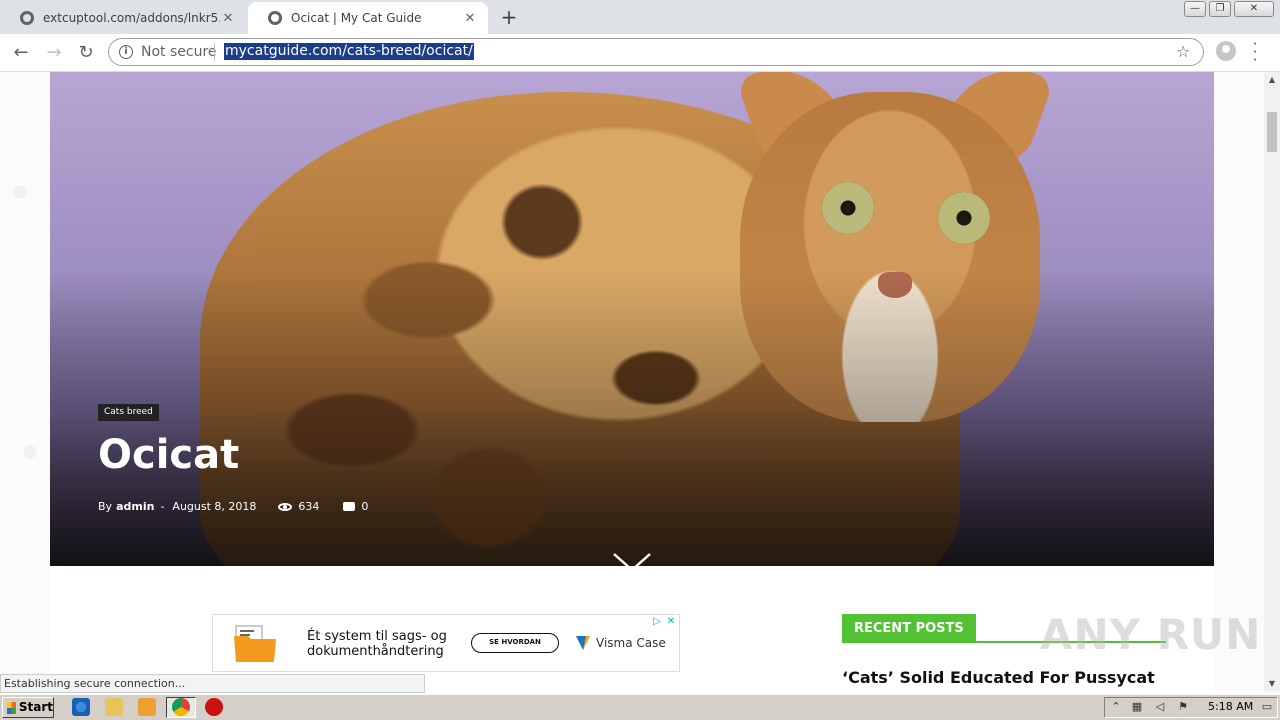  I want to click on anyrun-watermark: ANY RUN, so click(1151, 634).